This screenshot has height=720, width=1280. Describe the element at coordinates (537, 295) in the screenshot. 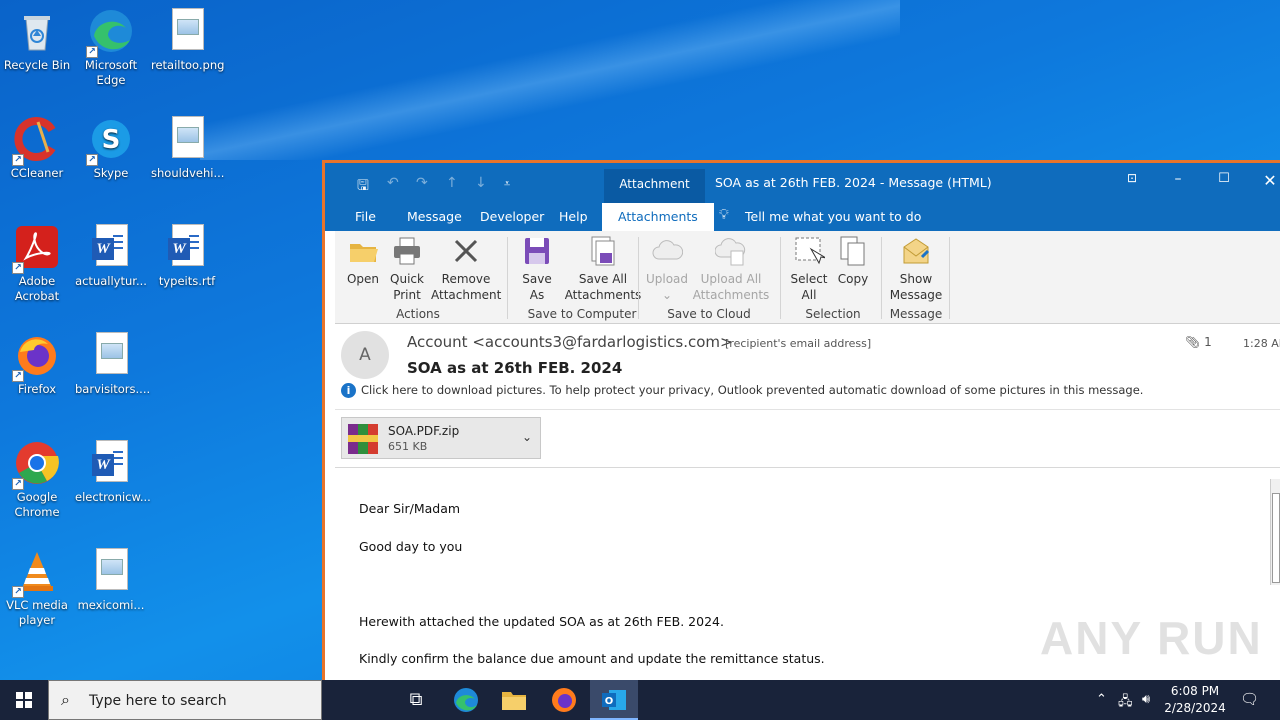

I see `save-as-label: As` at that location.